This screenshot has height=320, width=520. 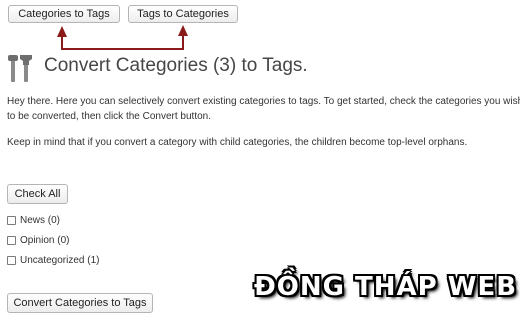 I want to click on arrow-up-left-icon, so click(x=62, y=31).